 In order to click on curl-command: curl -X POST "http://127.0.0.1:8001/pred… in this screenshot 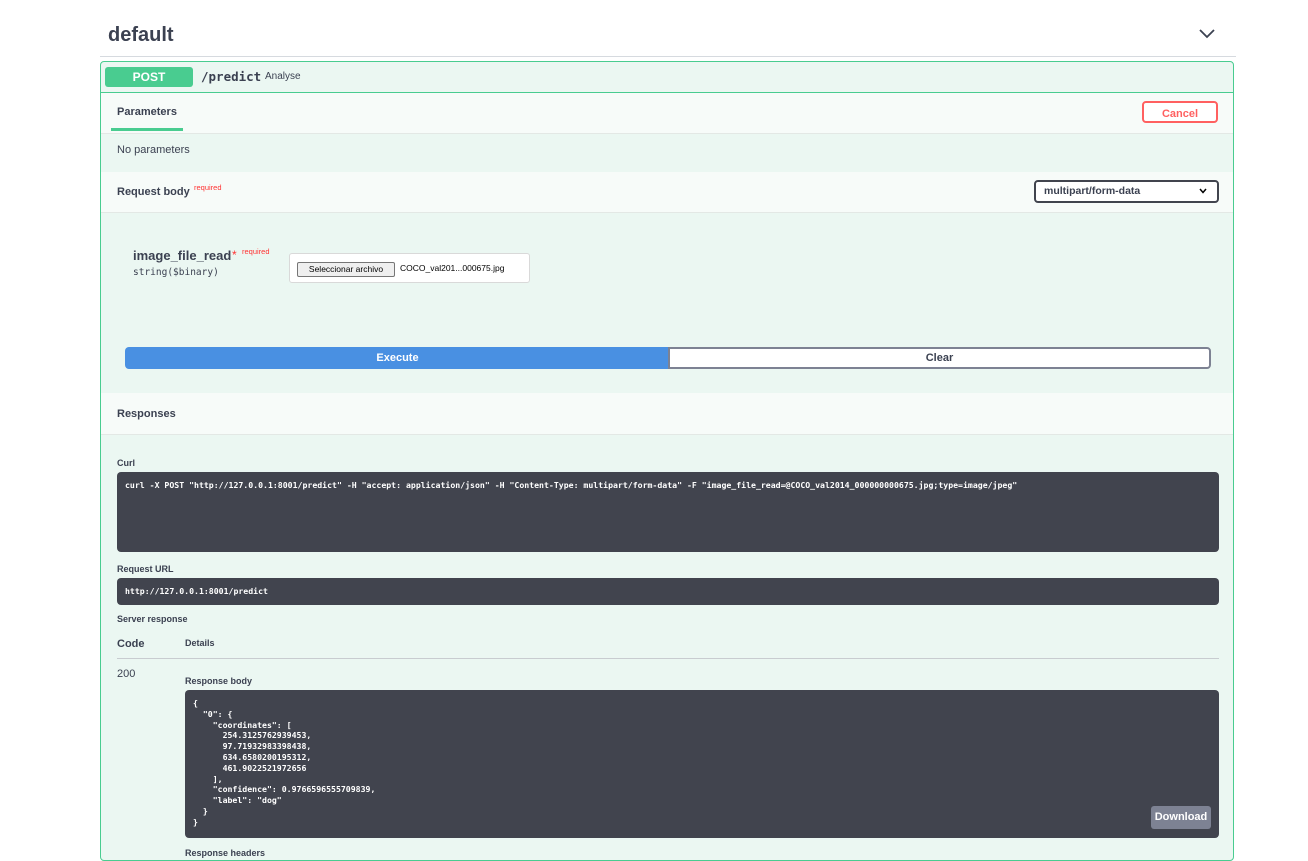, I will do `click(668, 512)`.